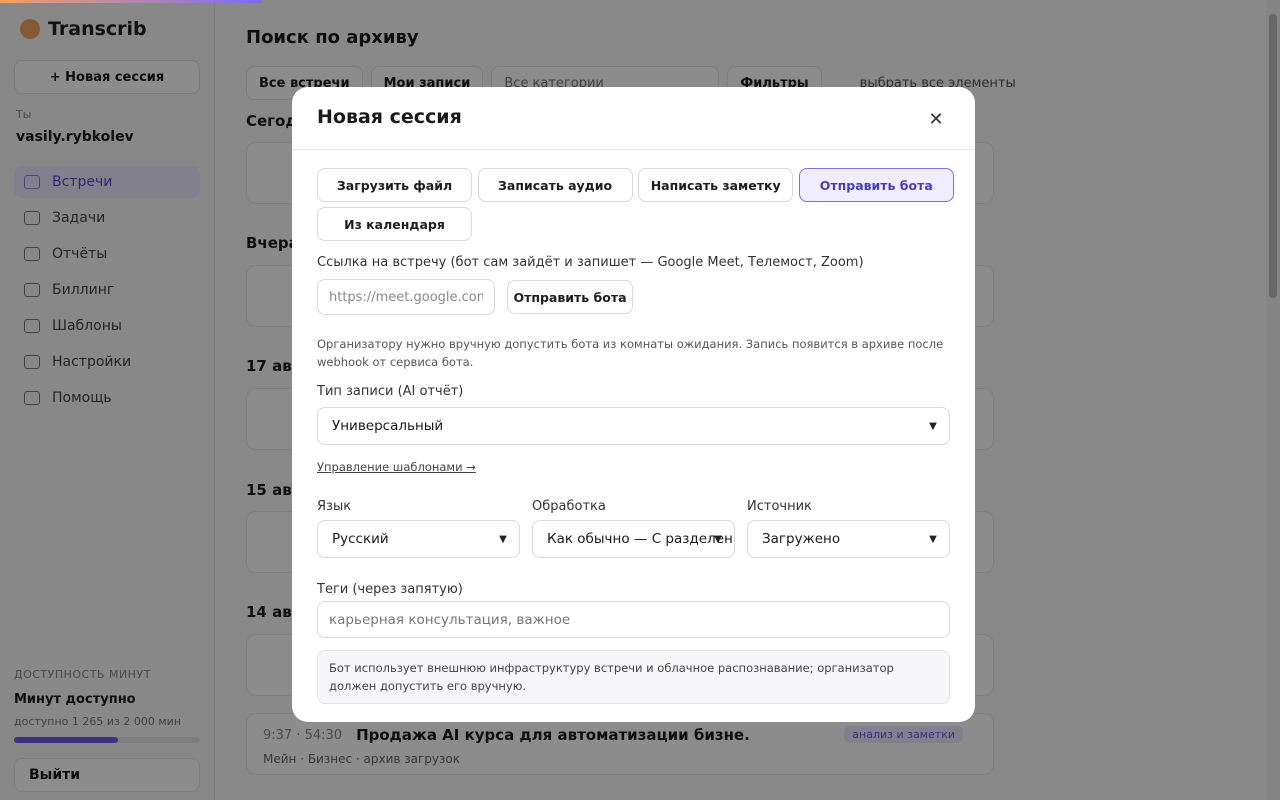  I want to click on processing-select: Как обычно — С разделением ▼, so click(633, 539).